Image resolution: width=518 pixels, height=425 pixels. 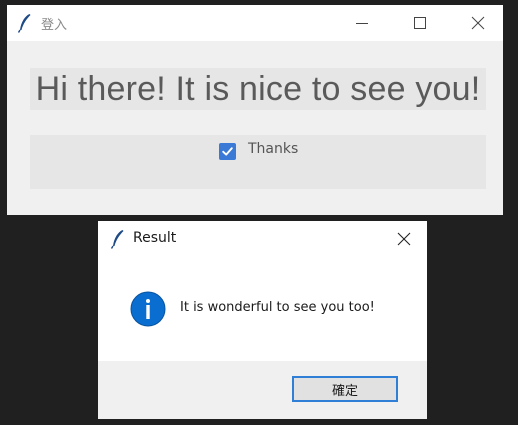 I want to click on window-title: 登入, so click(x=54, y=25).